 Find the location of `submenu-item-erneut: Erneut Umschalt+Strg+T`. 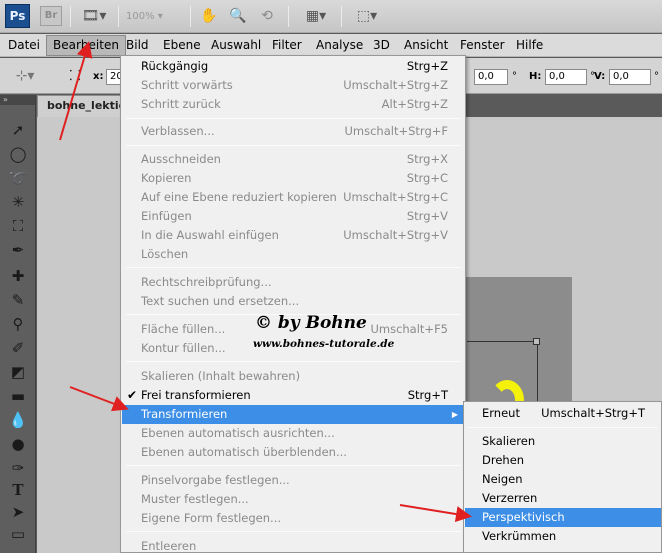

submenu-item-erneut: Erneut Umschalt+Strg+T is located at coordinates (563, 413).